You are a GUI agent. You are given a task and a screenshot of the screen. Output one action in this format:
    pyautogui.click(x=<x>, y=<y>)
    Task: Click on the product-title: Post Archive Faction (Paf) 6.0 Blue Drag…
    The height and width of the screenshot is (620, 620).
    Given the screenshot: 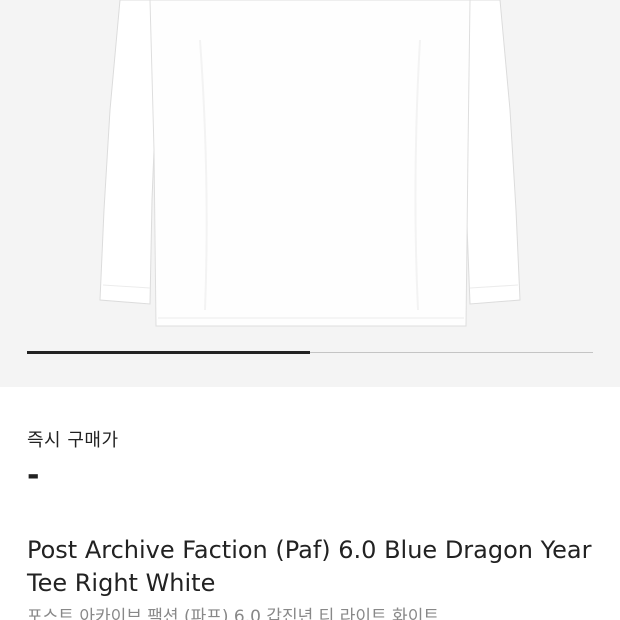 What is the action you would take?
    pyautogui.click(x=309, y=566)
    